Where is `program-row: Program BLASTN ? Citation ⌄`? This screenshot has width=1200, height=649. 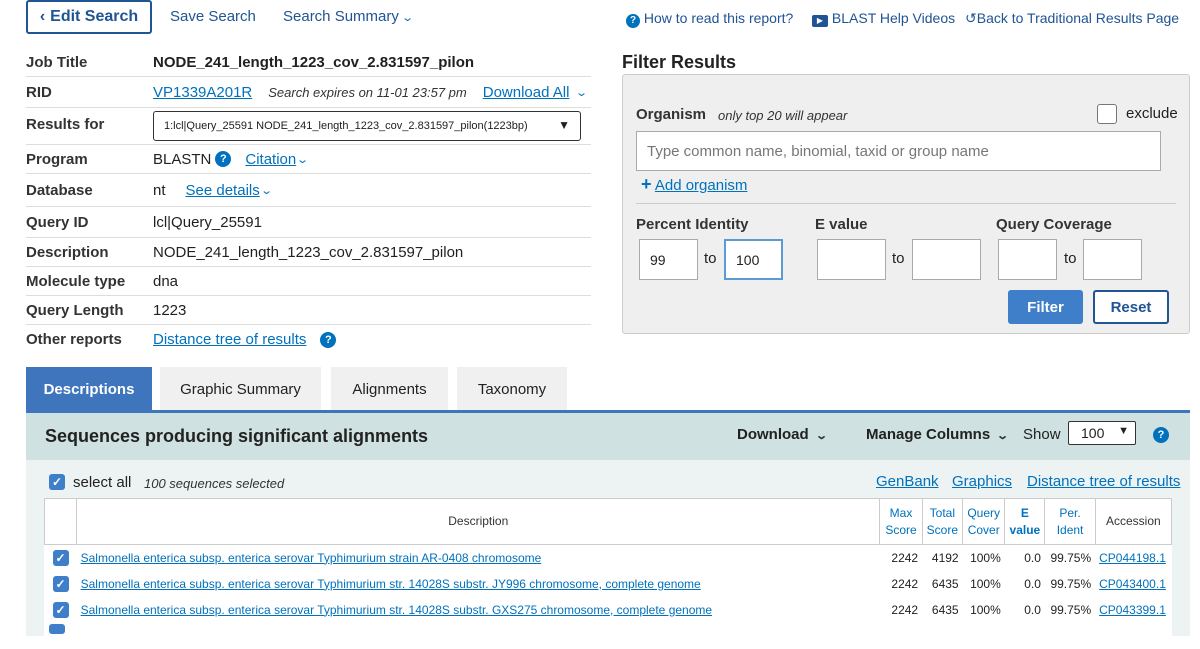
program-row: Program BLASTN ? Citation ⌄ is located at coordinates (308, 159).